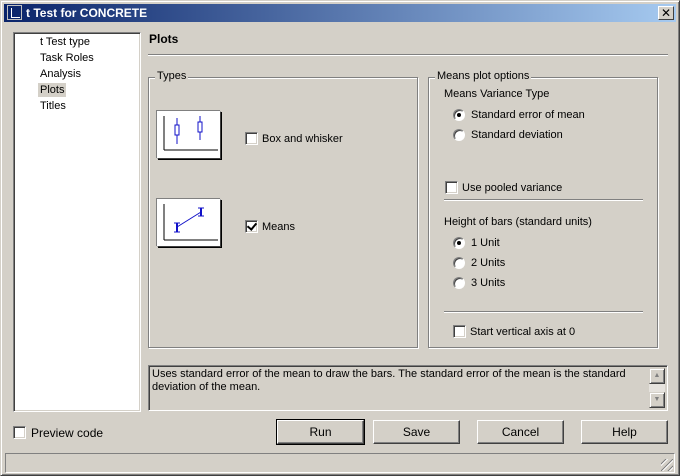 The height and width of the screenshot is (476, 680). I want to click on resize-grip-icon, so click(667, 465).